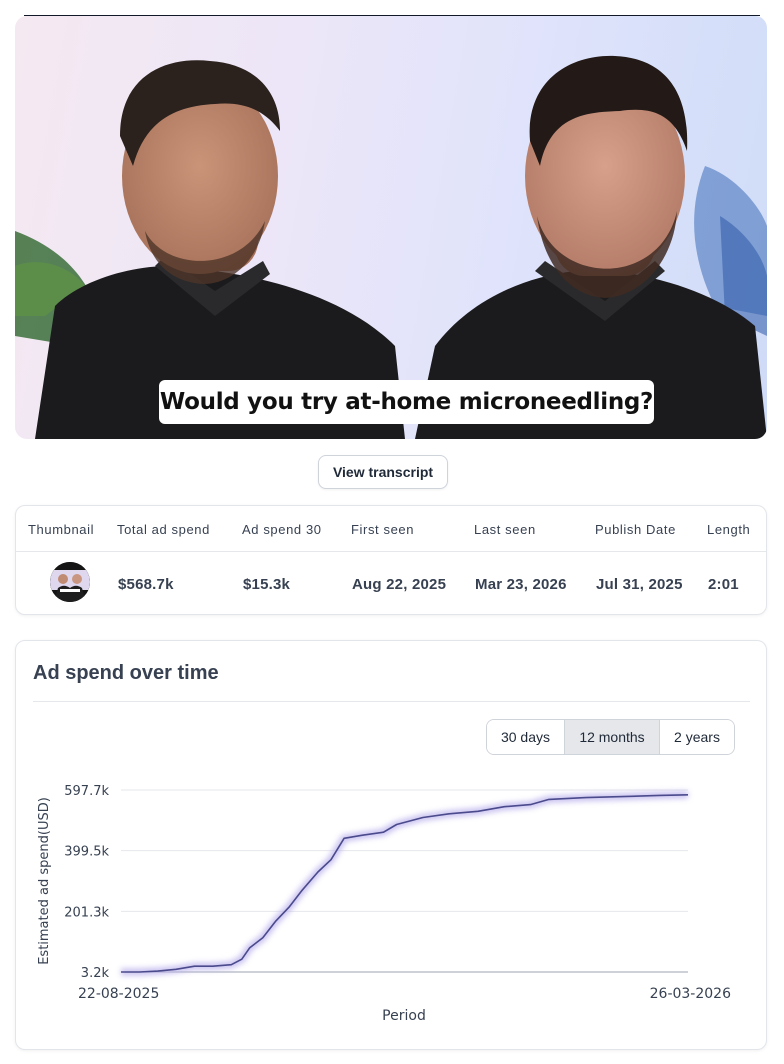  I want to click on value-ad-spend-30: $15.3k, so click(267, 584).